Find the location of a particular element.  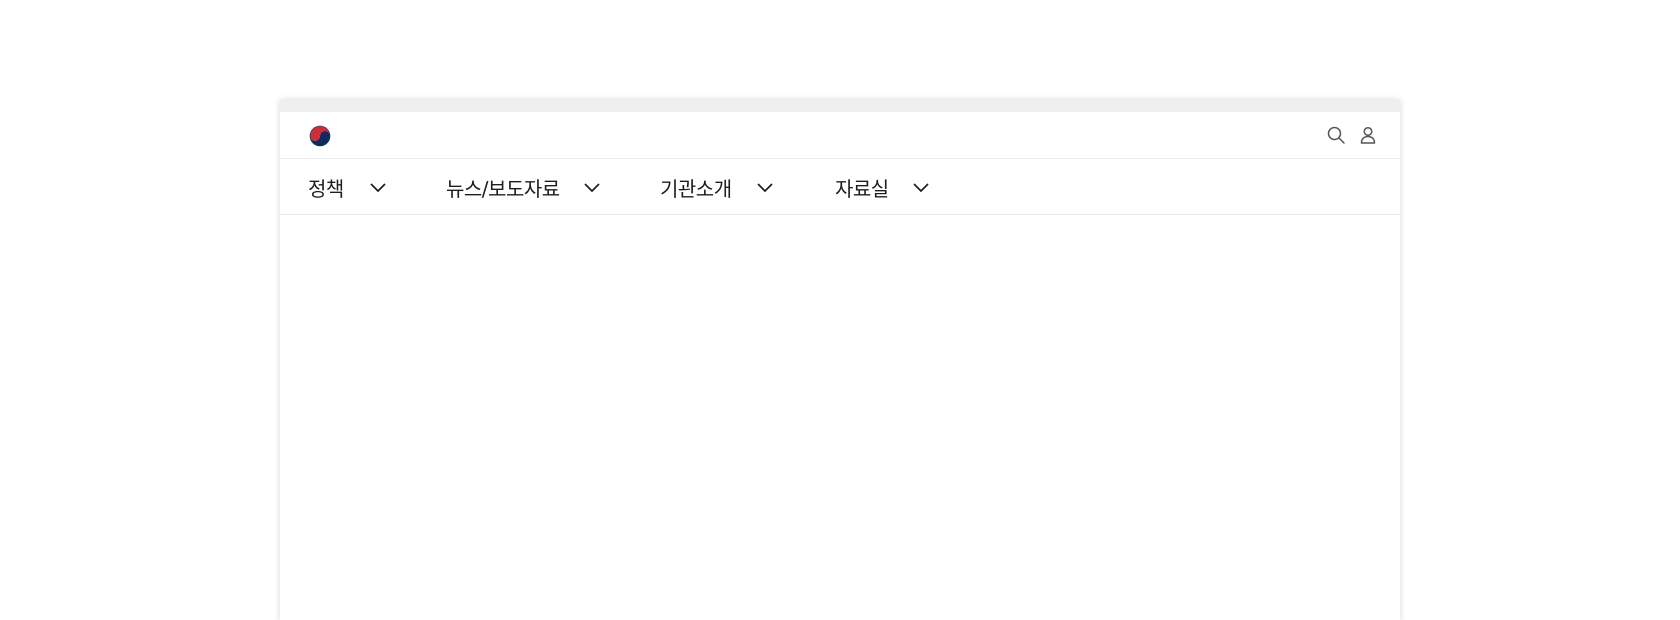

site-header is located at coordinates (840, 135).